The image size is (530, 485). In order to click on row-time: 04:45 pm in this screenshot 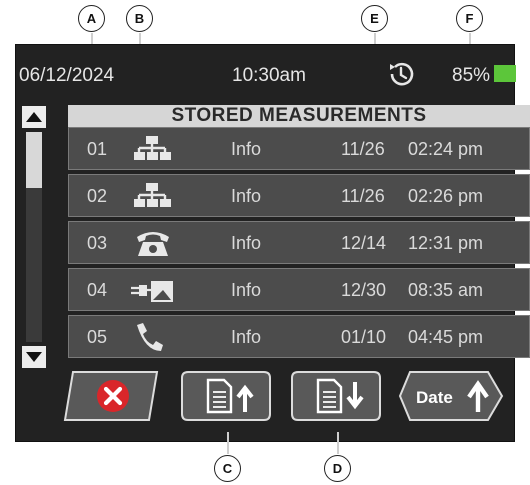, I will do `click(446, 337)`.